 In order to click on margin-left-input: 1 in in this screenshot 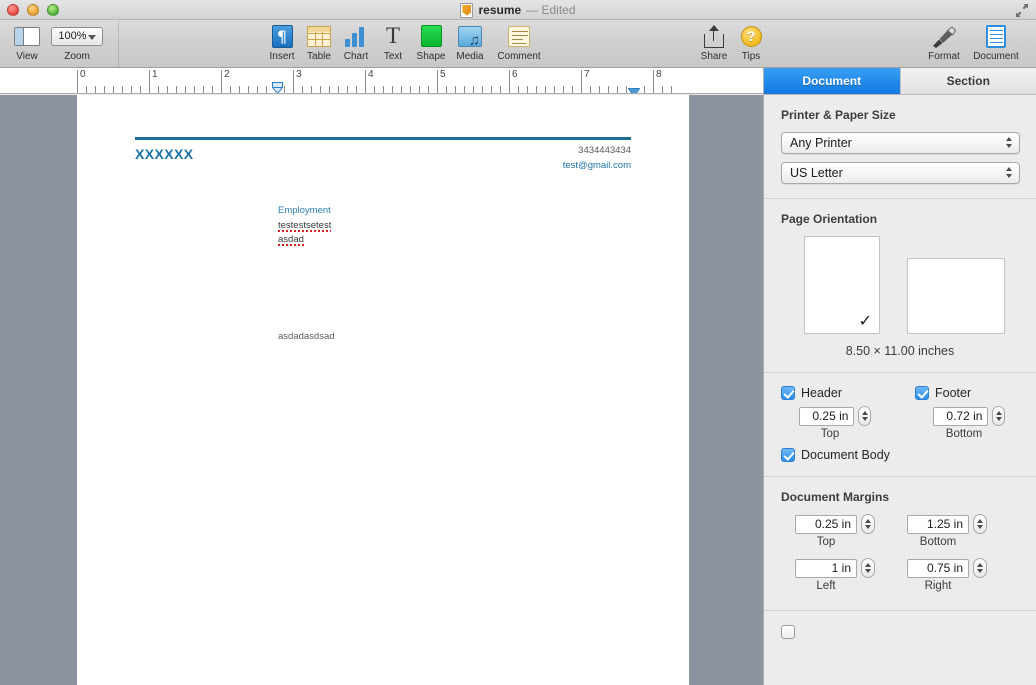, I will do `click(826, 568)`.